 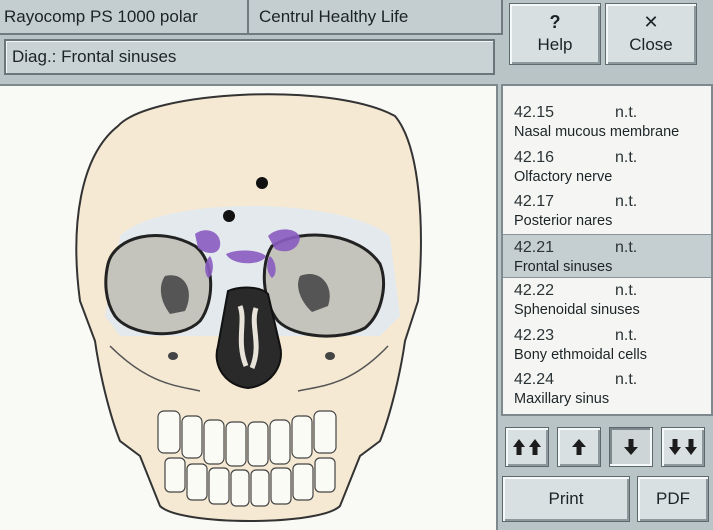 I want to click on list-item-code-row: 42.22 n.t., so click(x=612, y=289).